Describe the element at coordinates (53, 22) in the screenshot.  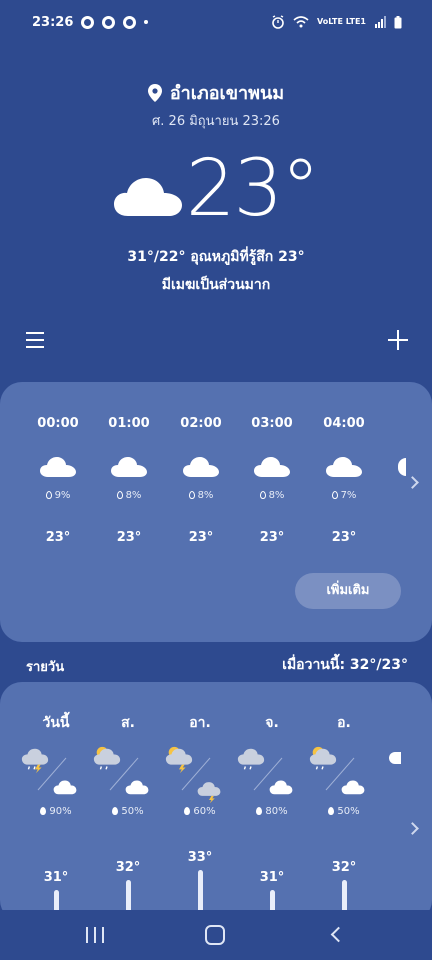
I see `status-time: 23:26` at that location.